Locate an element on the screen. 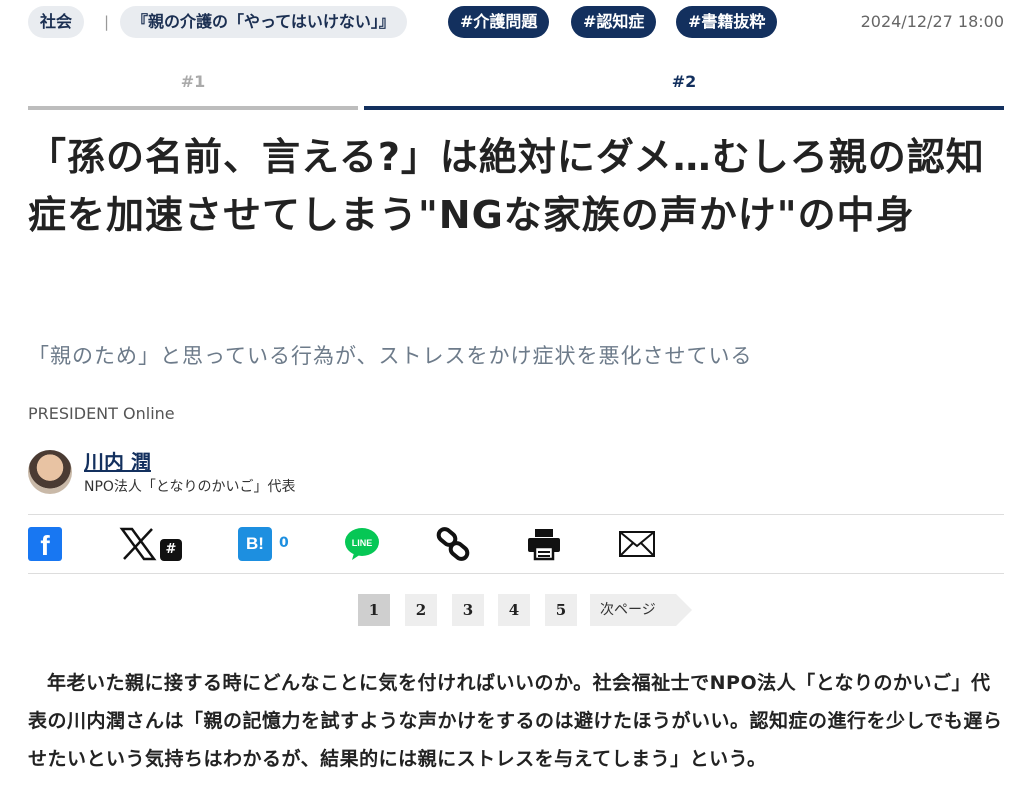  svg-text: LINE is located at coordinates (362, 543).